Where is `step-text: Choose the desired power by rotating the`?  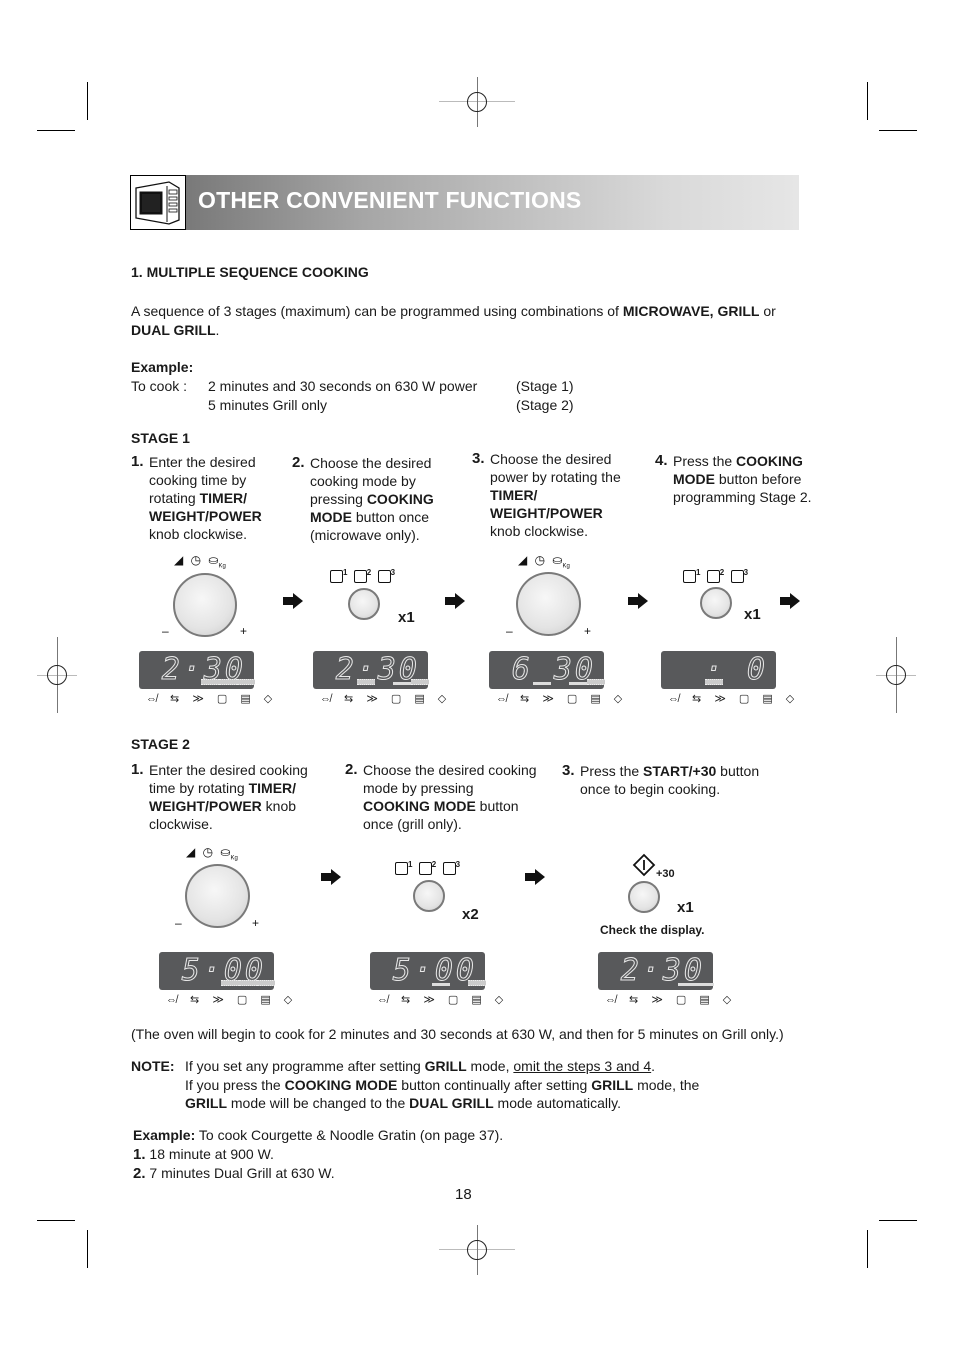
step-text: Choose the desired power by rotating the is located at coordinates (555, 468).